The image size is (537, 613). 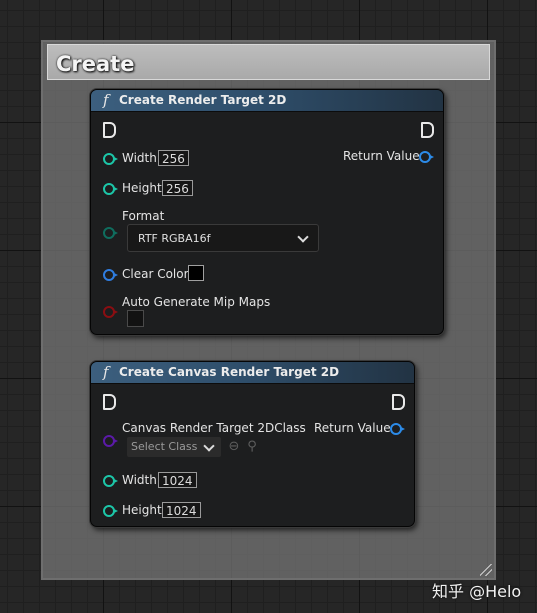 What do you see at coordinates (486, 570) in the screenshot?
I see `resize-grip` at bounding box center [486, 570].